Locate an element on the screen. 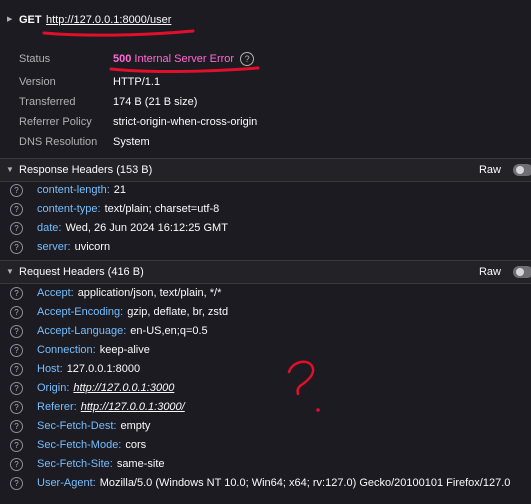  header-name: Accept-Language: is located at coordinates (82, 331).